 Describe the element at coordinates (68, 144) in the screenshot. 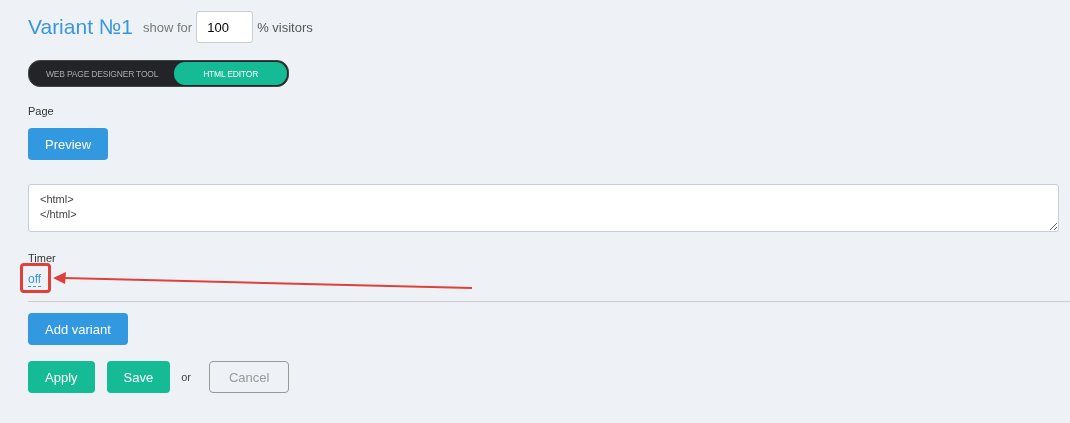

I see `preview-button: Preview` at that location.